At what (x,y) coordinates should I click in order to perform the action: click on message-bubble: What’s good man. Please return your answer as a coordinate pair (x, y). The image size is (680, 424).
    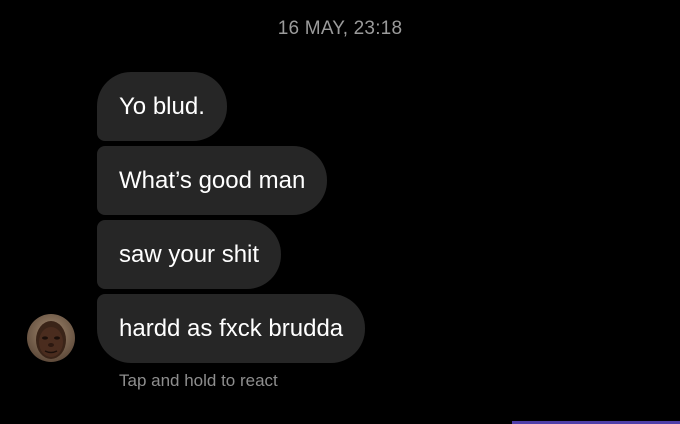
    Looking at the image, I should click on (212, 180).